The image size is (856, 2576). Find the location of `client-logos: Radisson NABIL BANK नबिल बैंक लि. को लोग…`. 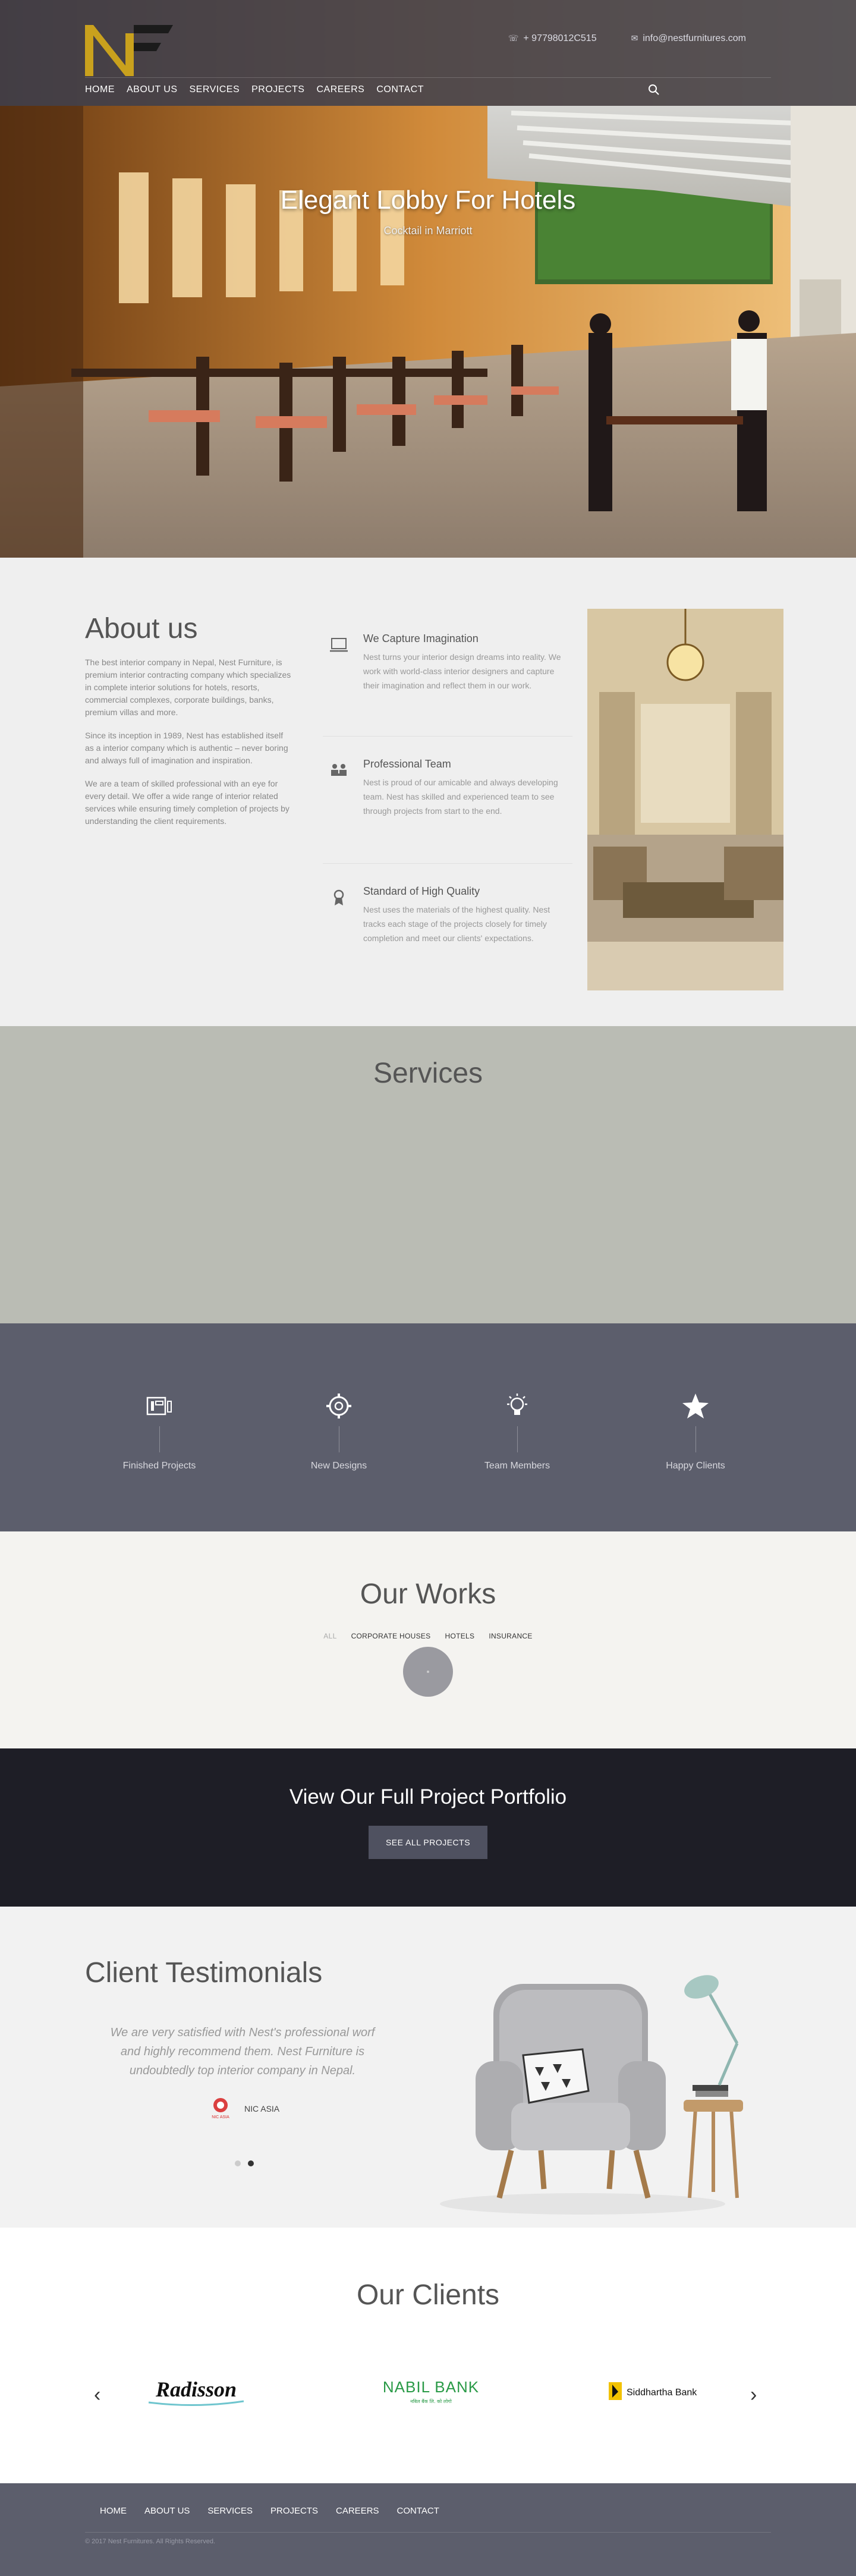

client-logos: Radisson NABIL BANK नबिल बैंक लि. को लोग… is located at coordinates (428, 2391).